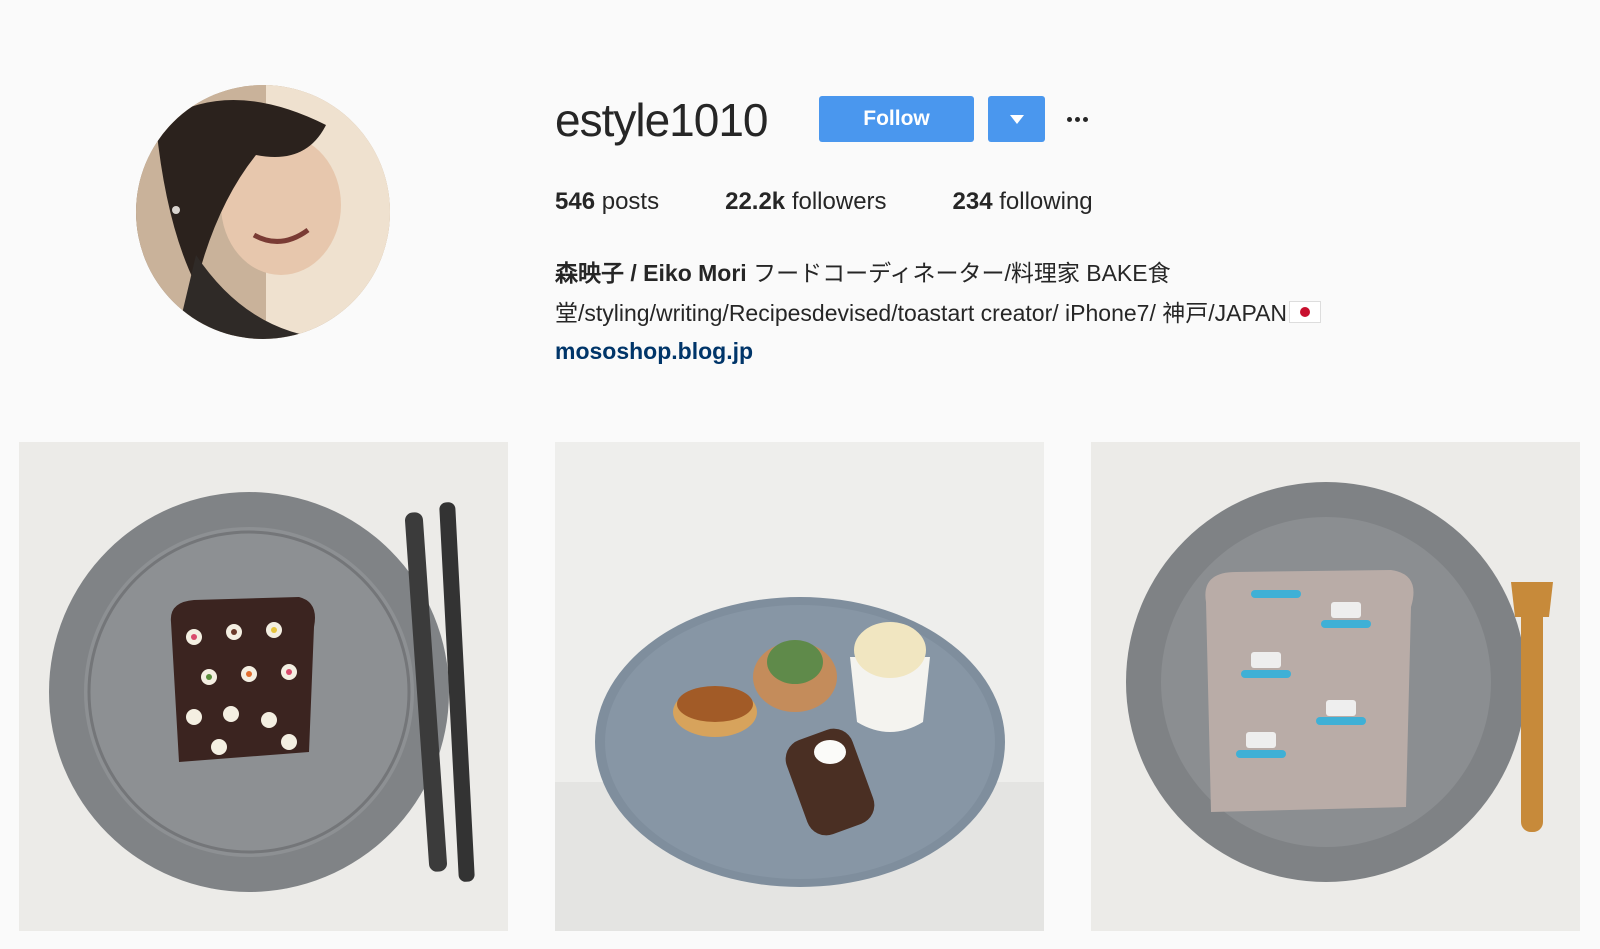 This screenshot has width=1600, height=949. What do you see at coordinates (1069, 119) in the screenshot?
I see `ellipsis-icon` at bounding box center [1069, 119].